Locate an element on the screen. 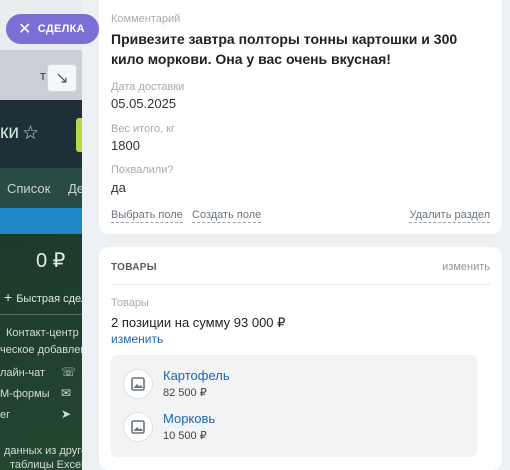 The width and height of the screenshot is (510, 470). stage-sum: 0 ₽ is located at coordinates (51, 261).